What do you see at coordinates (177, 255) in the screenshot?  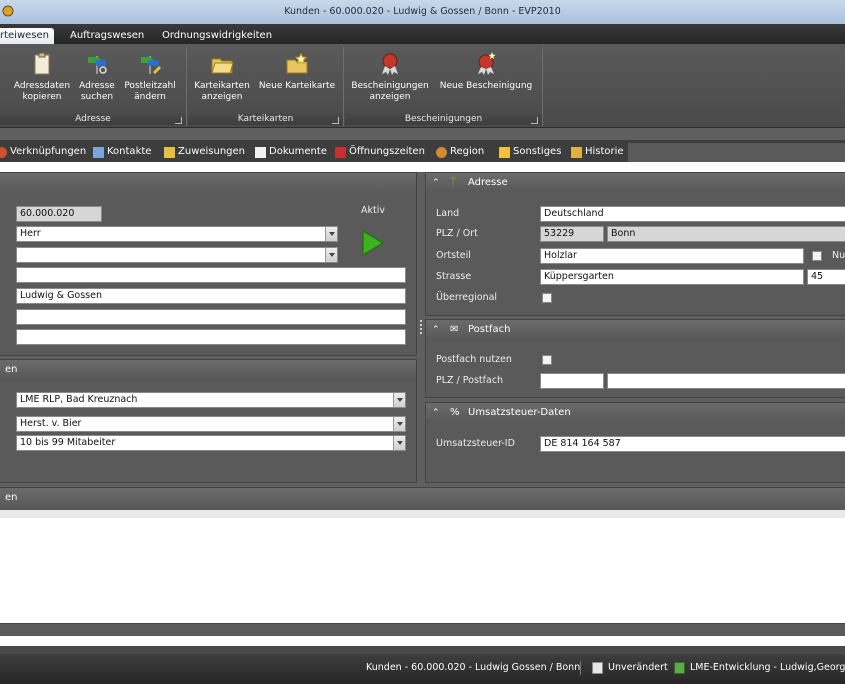 I see `titel-select` at bounding box center [177, 255].